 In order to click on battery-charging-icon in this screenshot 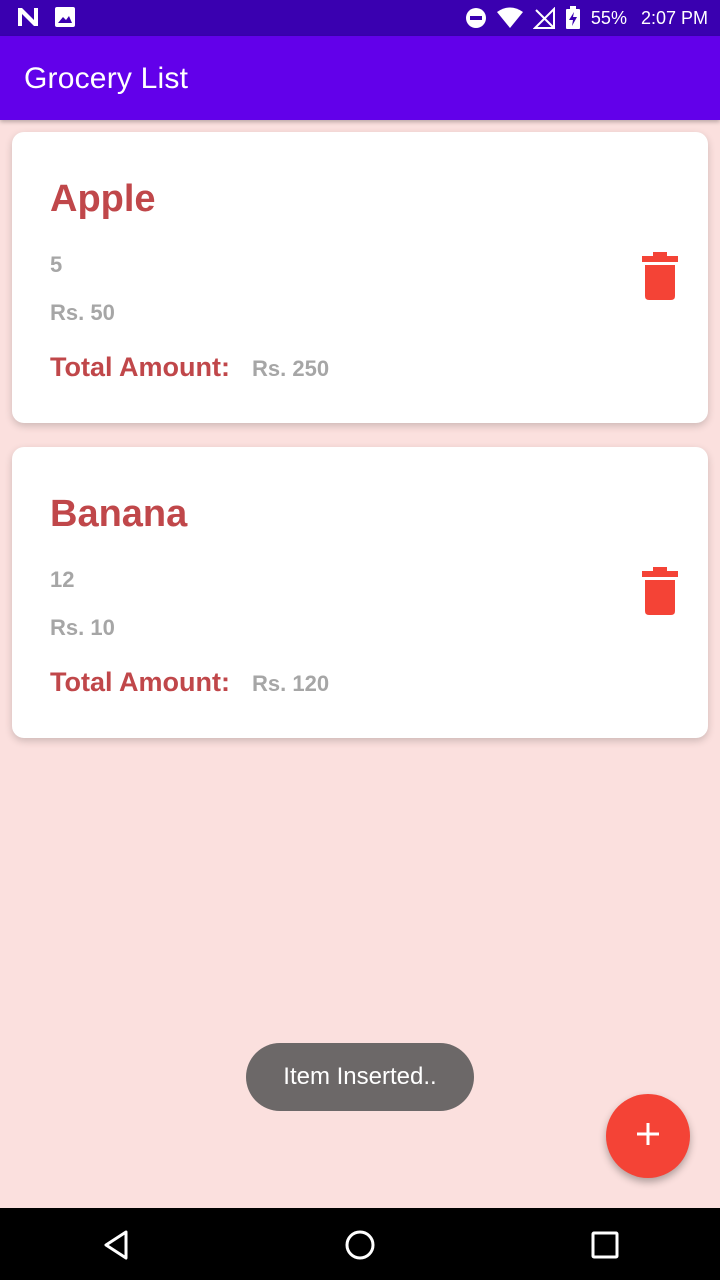, I will do `click(573, 18)`.